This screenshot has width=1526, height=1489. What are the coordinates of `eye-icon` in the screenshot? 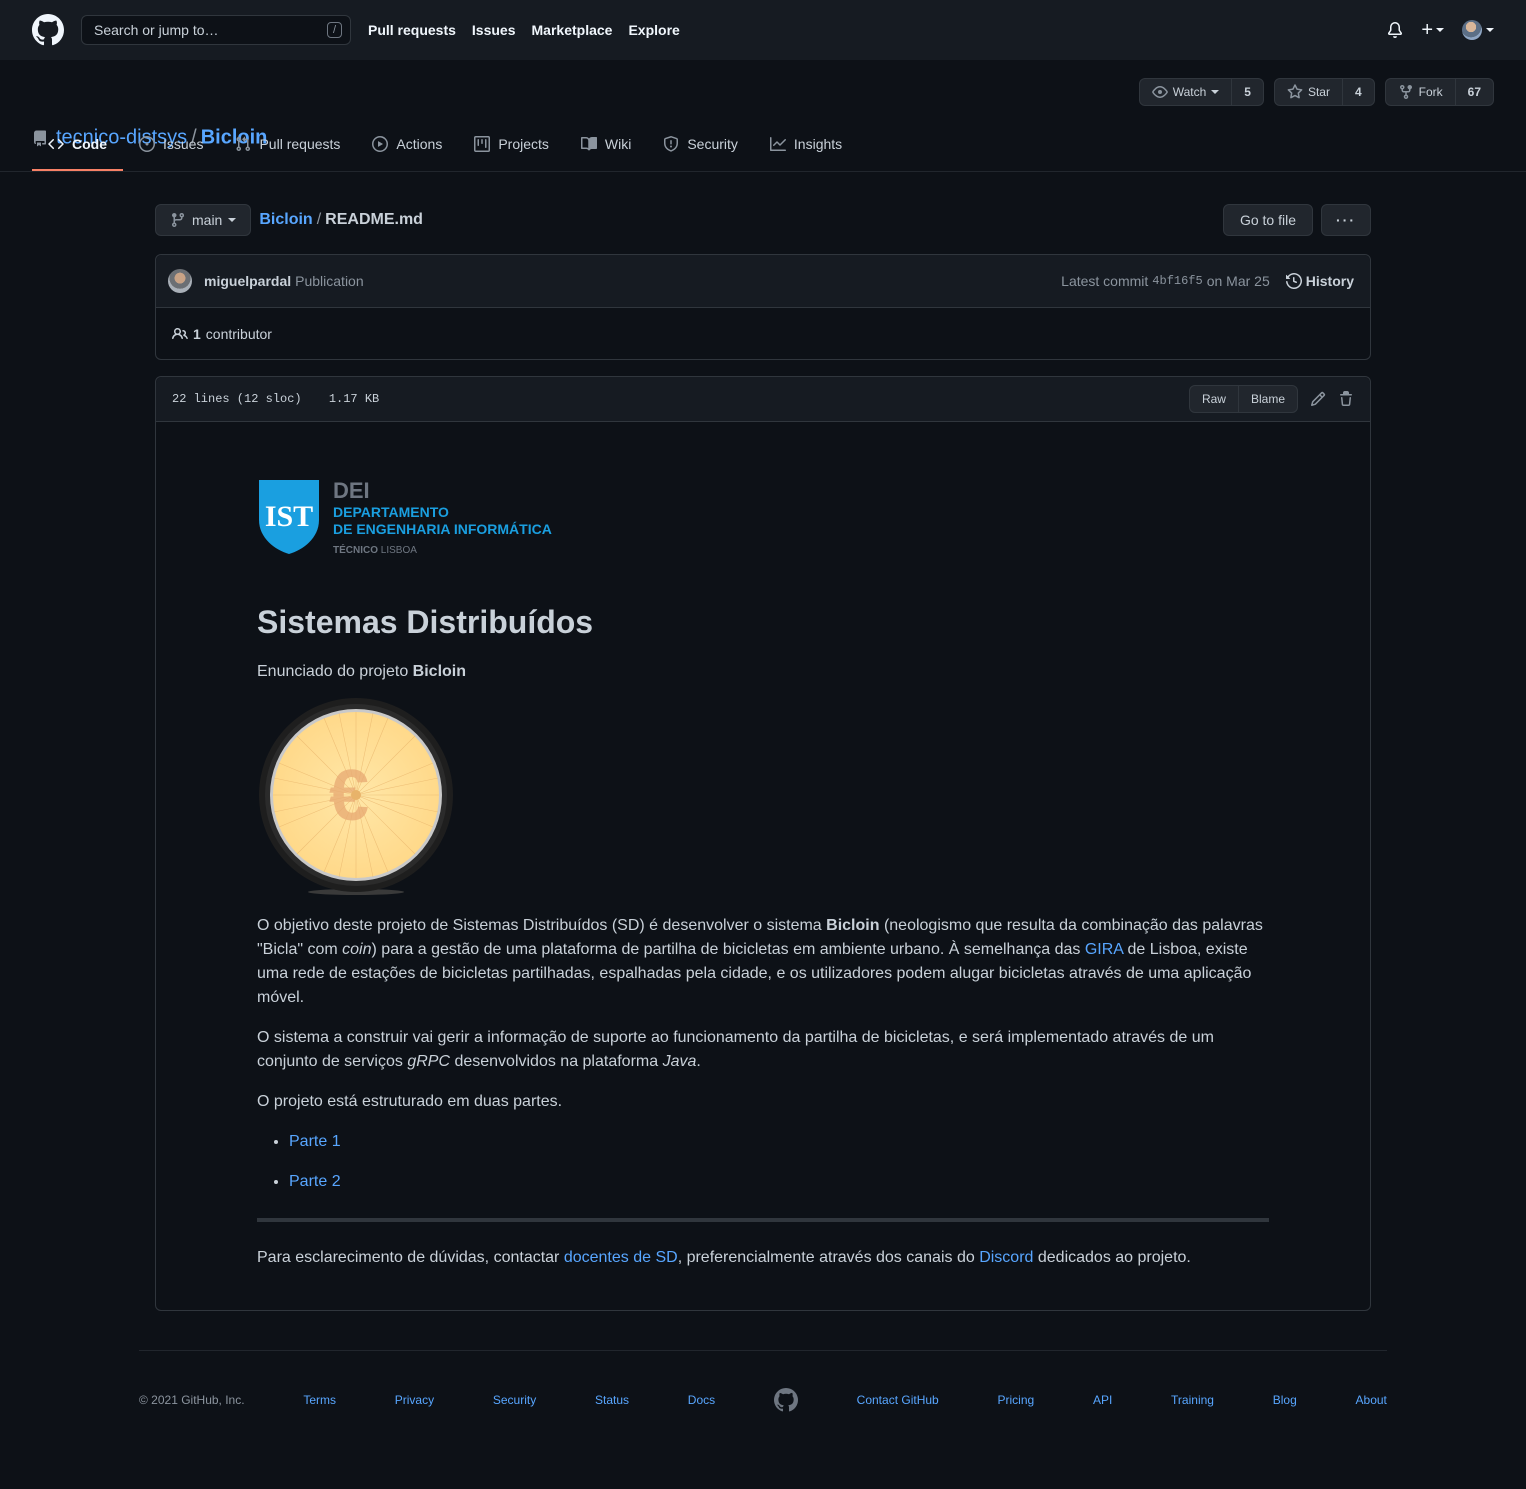 It's located at (1159, 92).